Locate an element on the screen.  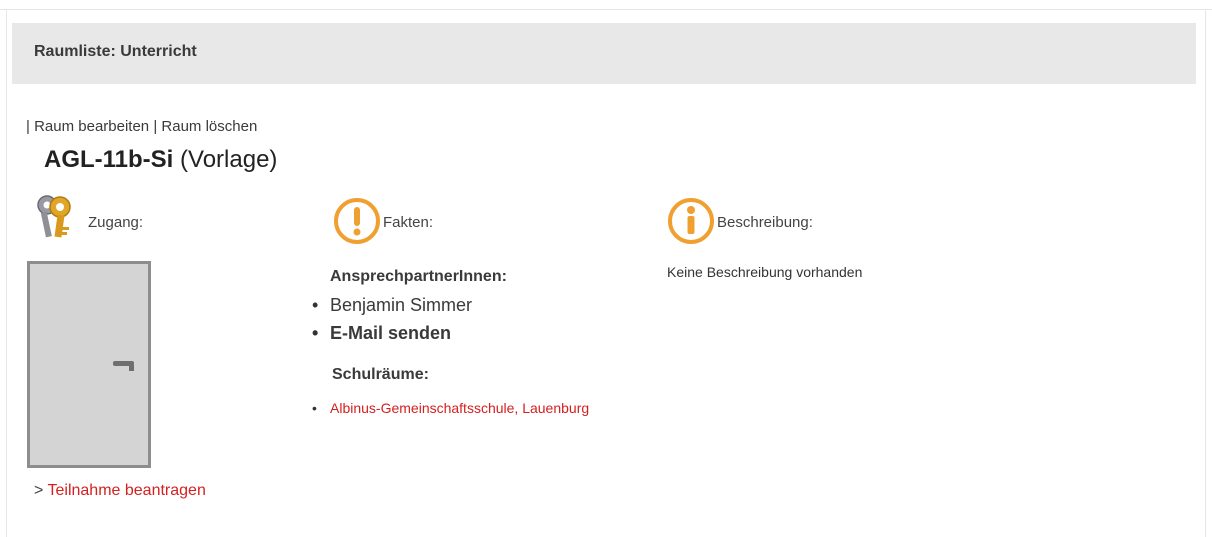
door-icon is located at coordinates (89, 364).